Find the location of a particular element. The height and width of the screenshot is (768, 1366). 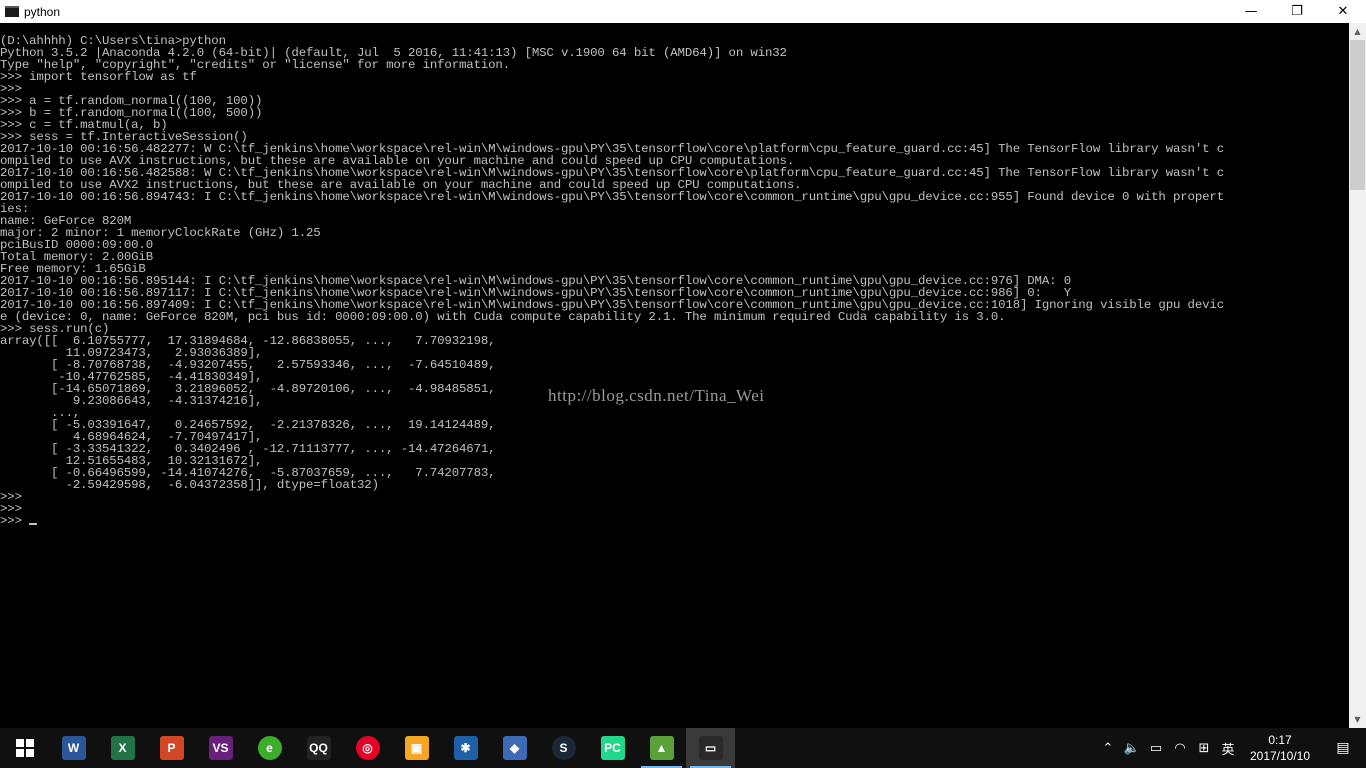

battery-icon: ▭ is located at coordinates (1156, 748).